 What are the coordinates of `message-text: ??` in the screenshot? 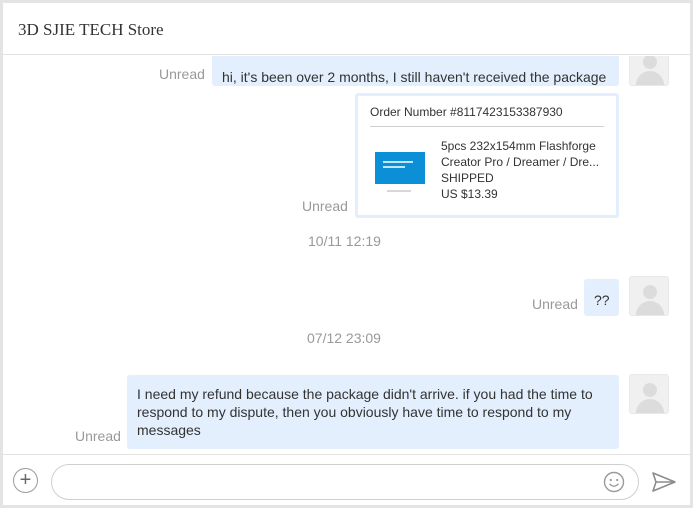 It's located at (602, 300).